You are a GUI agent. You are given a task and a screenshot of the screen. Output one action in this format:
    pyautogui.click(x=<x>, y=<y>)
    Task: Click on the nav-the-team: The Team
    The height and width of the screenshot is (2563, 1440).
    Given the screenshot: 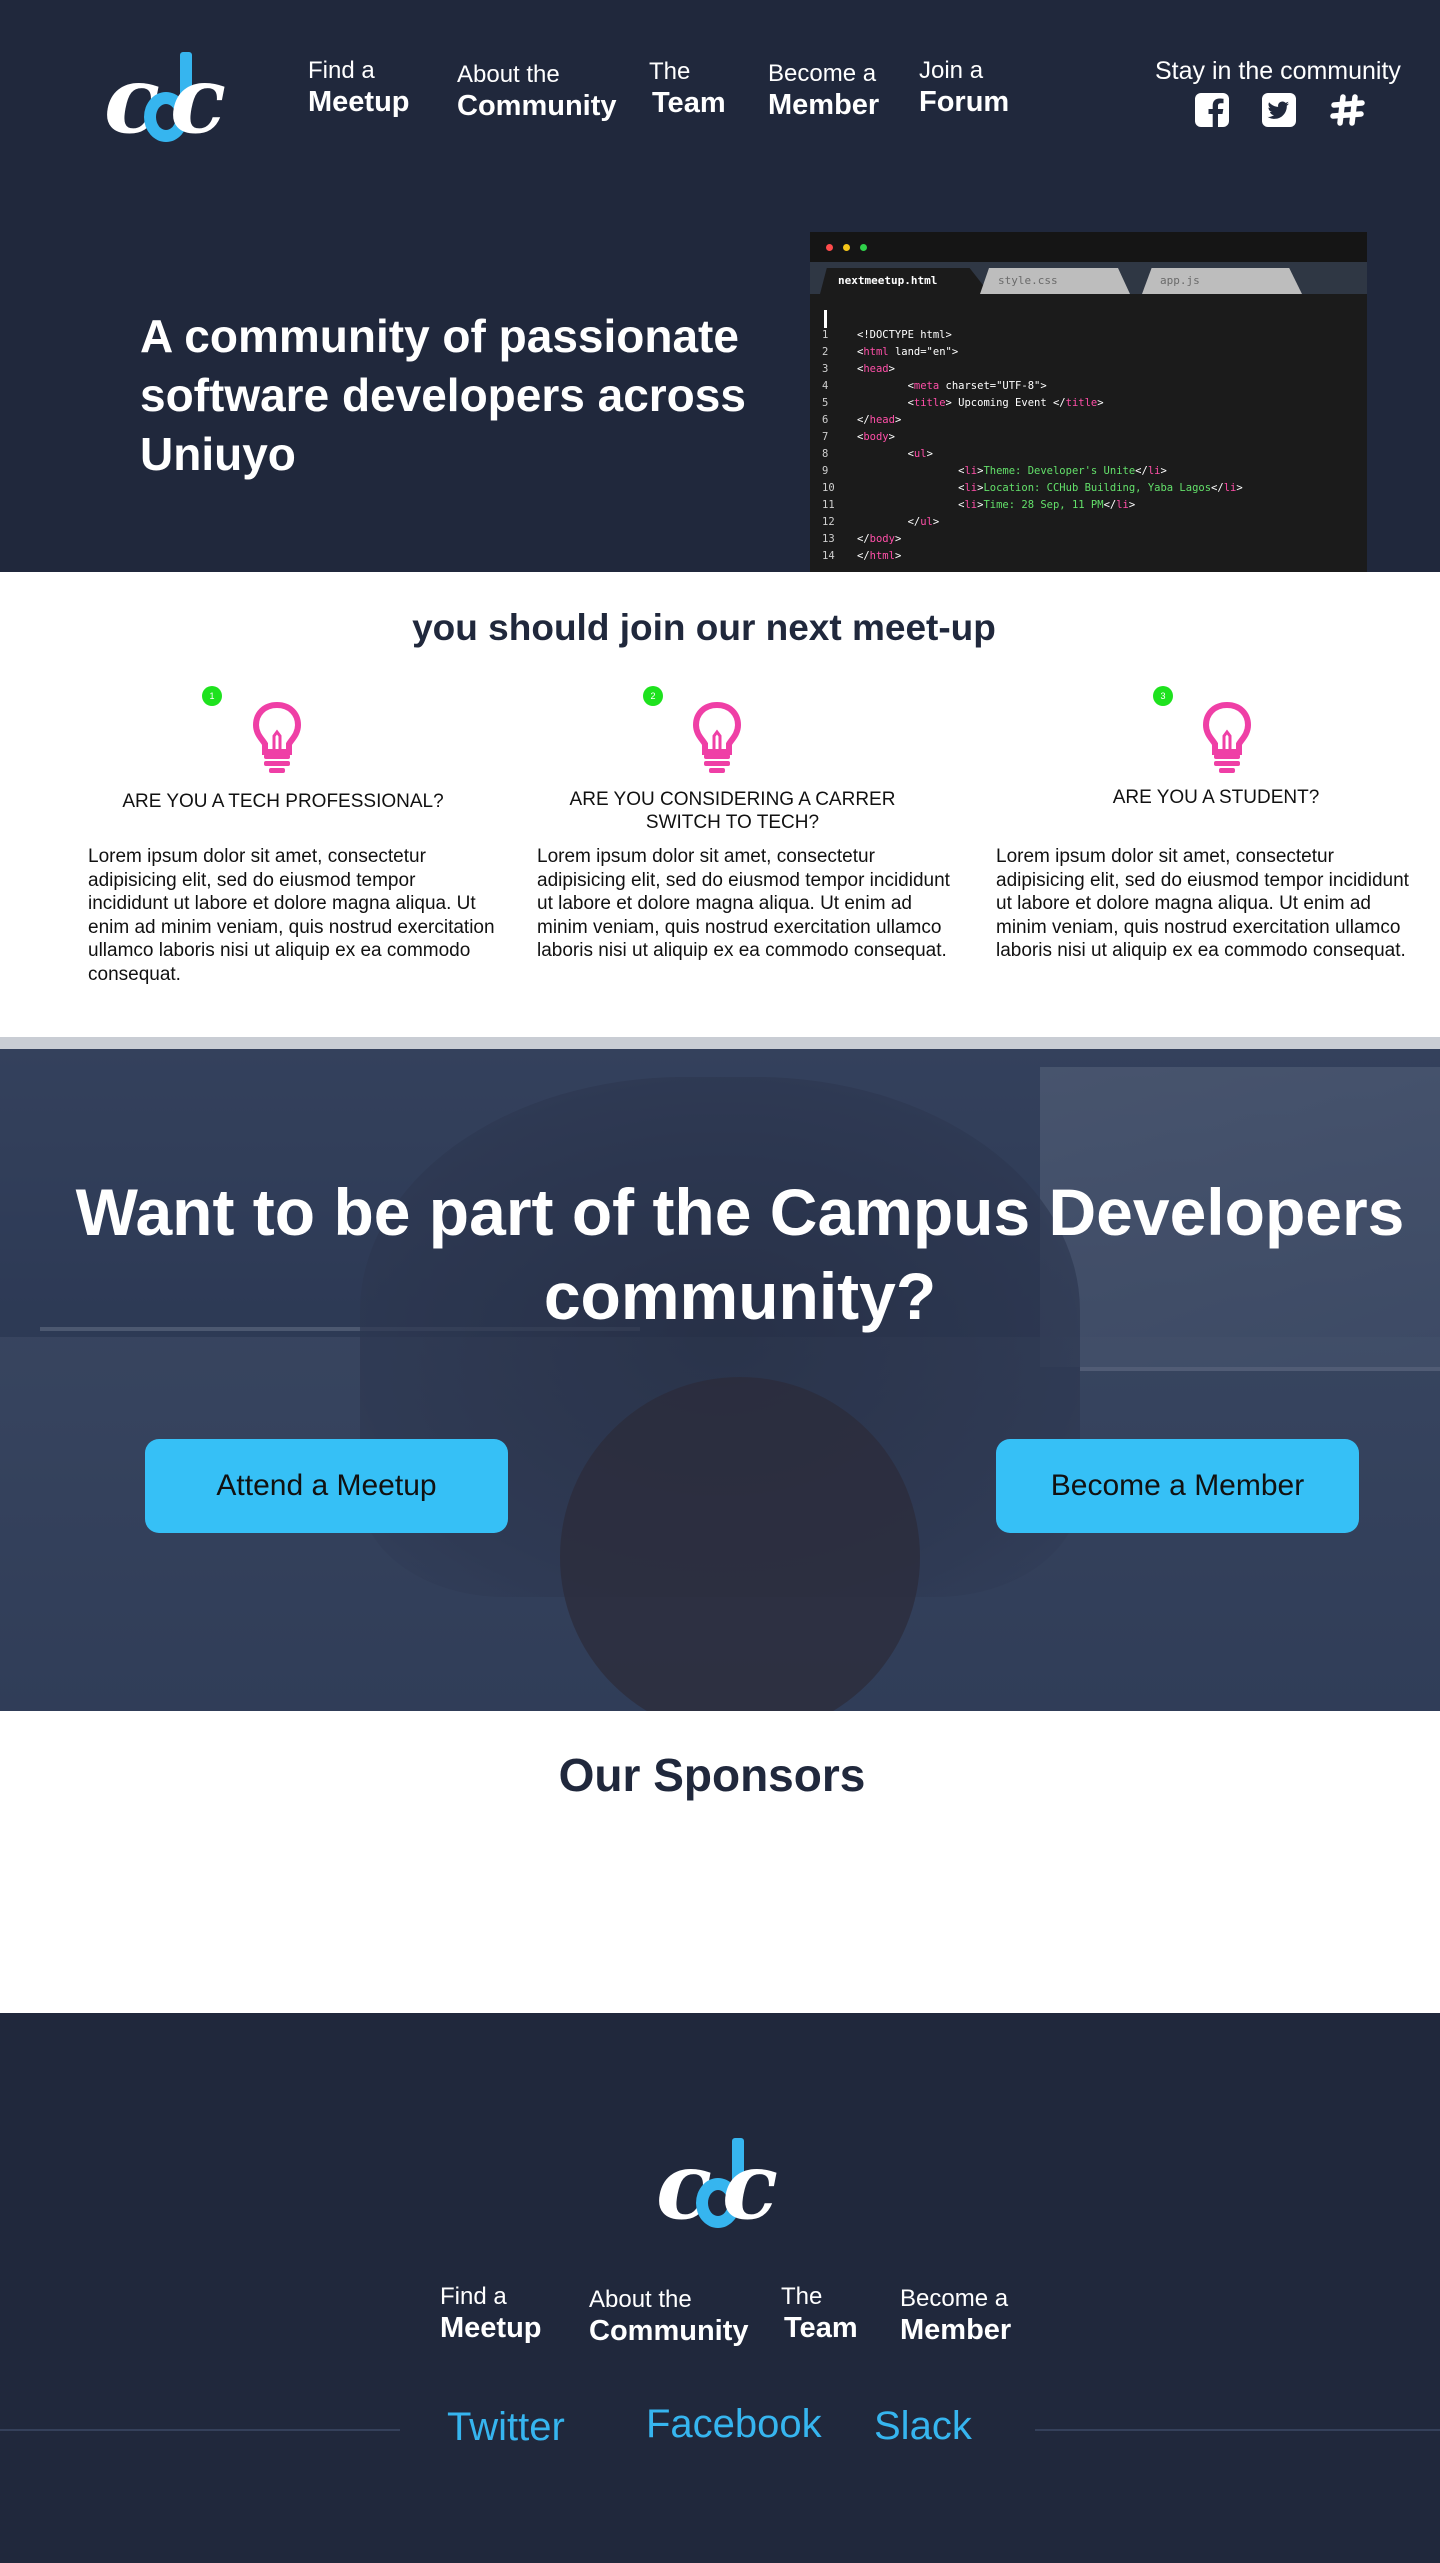 What is the action you would take?
    pyautogui.click(x=687, y=89)
    